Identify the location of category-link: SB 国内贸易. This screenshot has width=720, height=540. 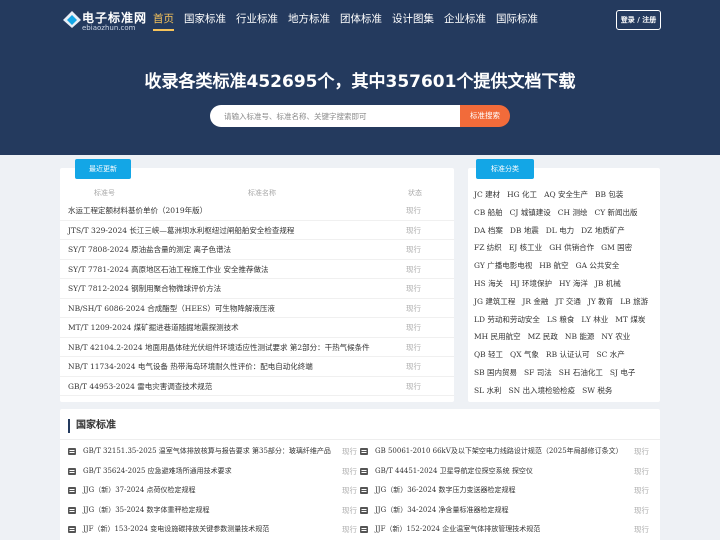
(495, 372).